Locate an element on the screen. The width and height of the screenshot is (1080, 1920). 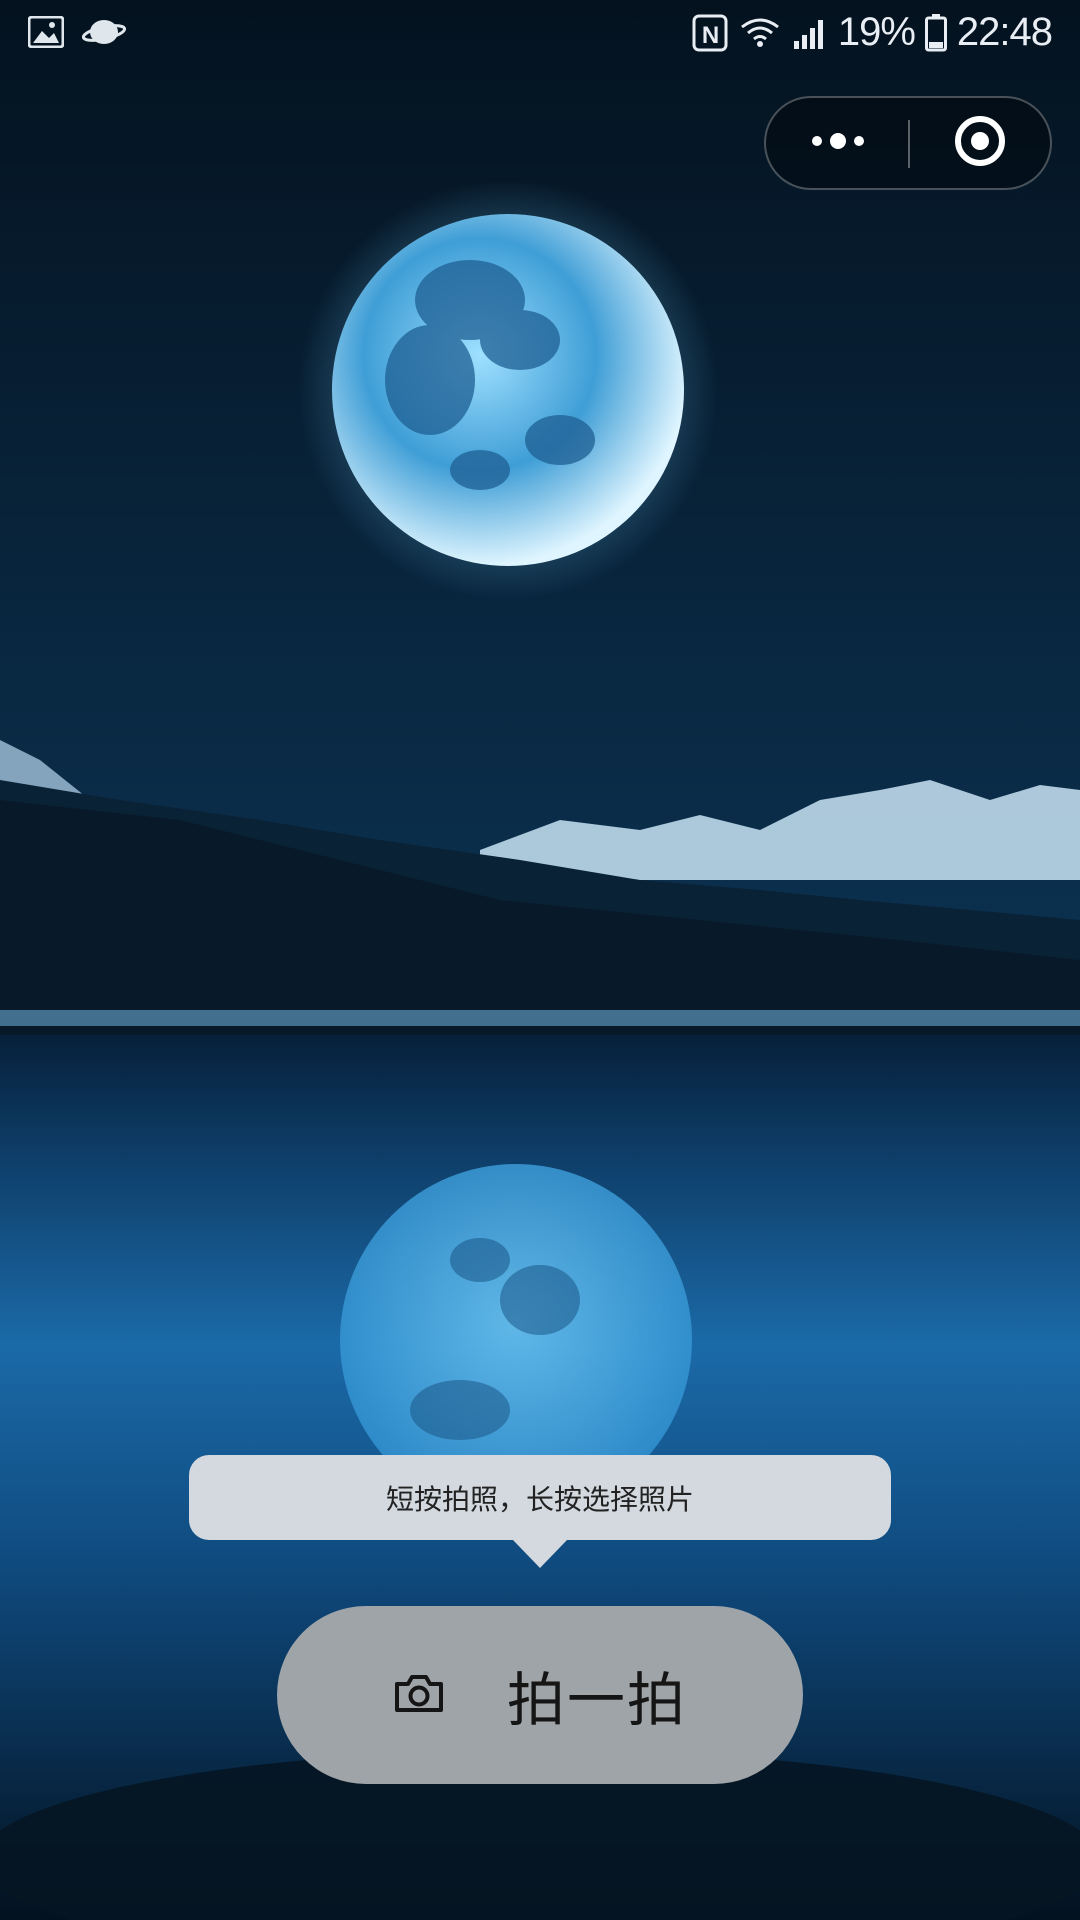
shoot-button-label: 拍一拍 is located at coordinates (596, 1700).